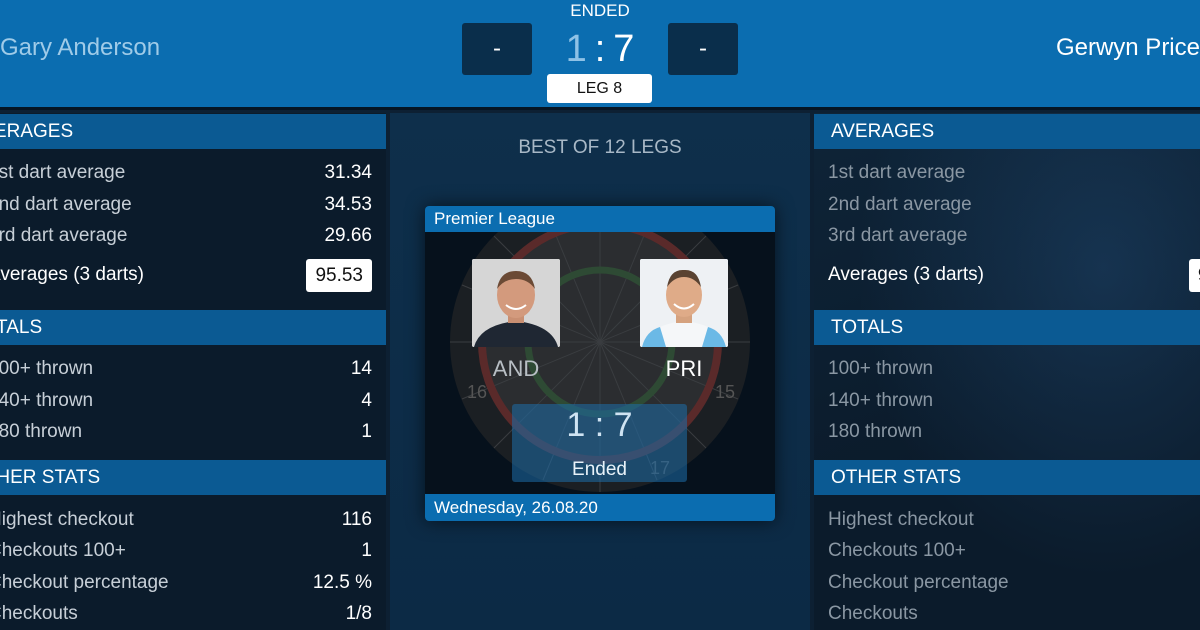 The height and width of the screenshot is (630, 1200). I want to click on home-legs: 1, so click(576, 49).